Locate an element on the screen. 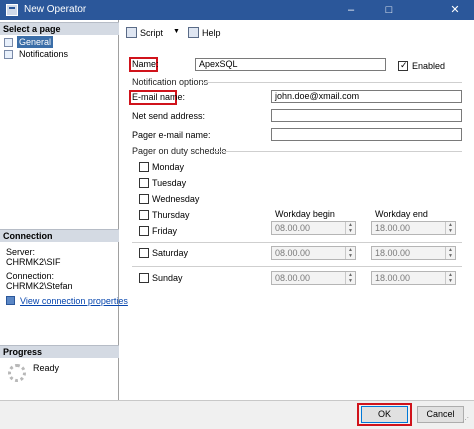 The height and width of the screenshot is (429, 474). help-button: Help is located at coordinates (204, 33).